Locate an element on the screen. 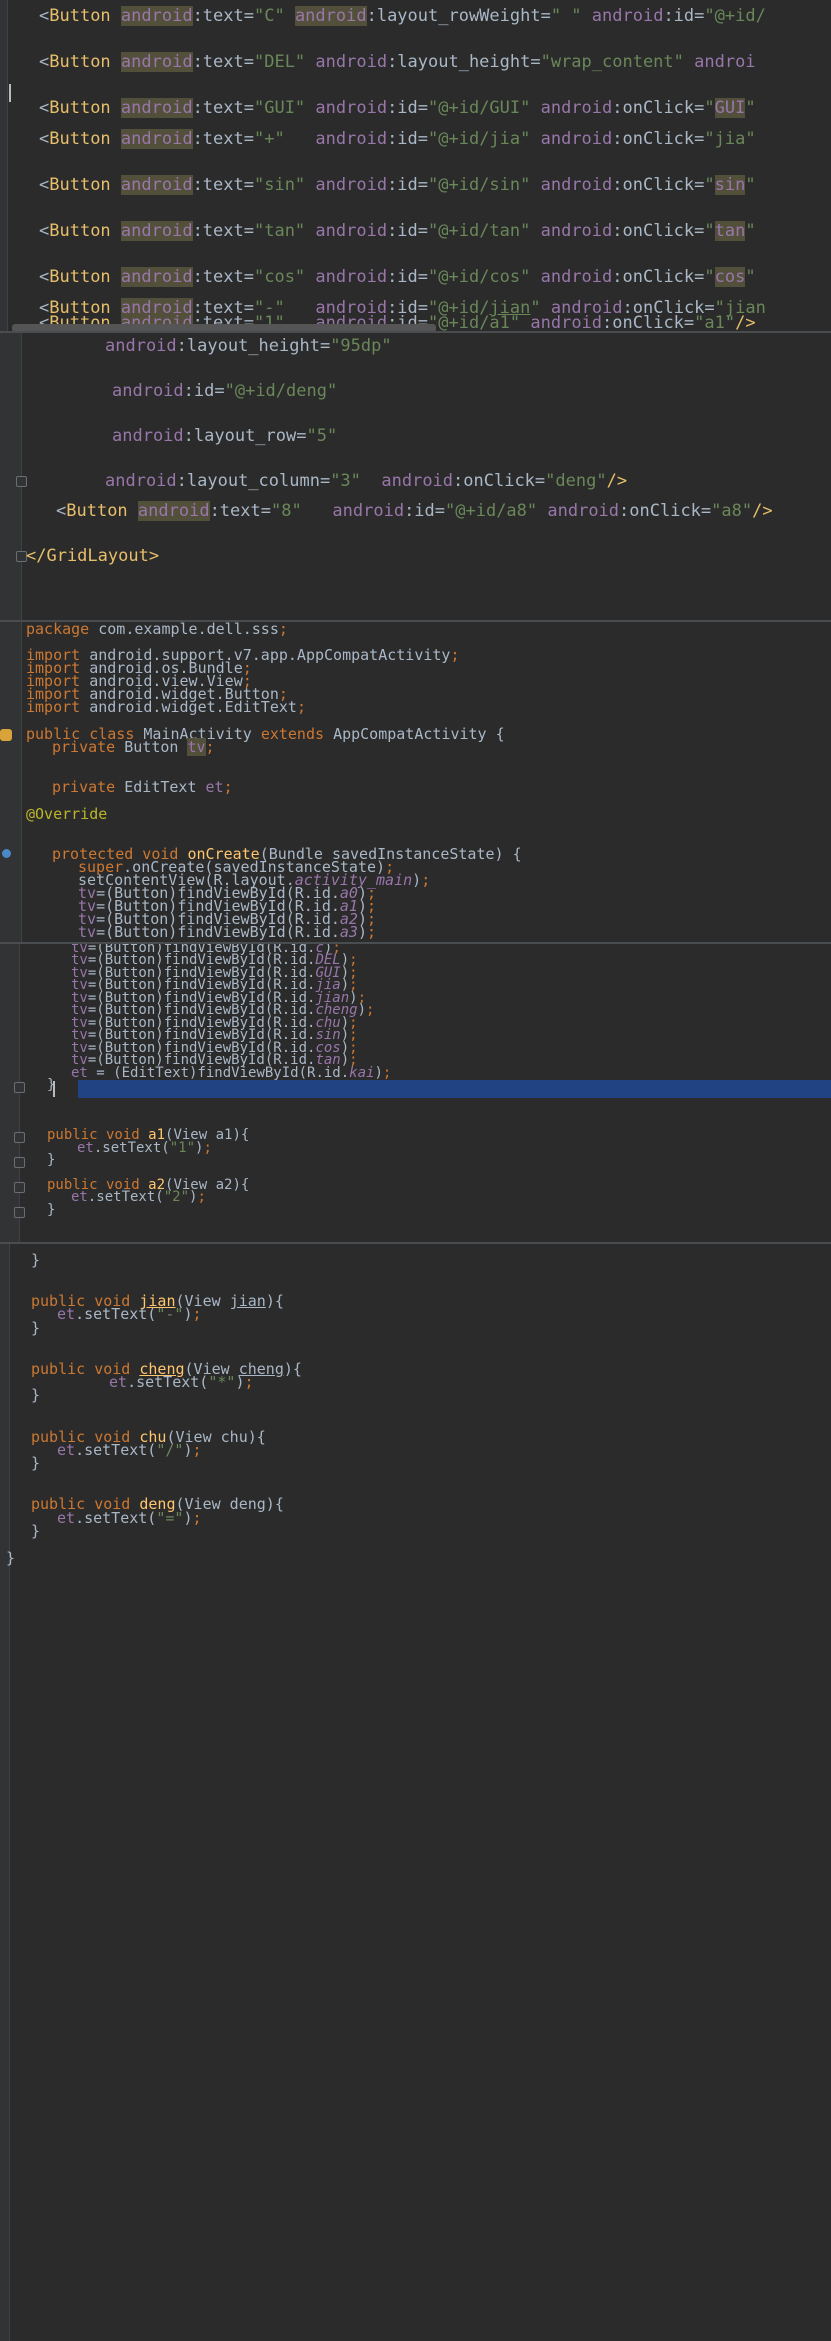 The width and height of the screenshot is (831, 2341). code-token: "2" is located at coordinates (176, 1197).